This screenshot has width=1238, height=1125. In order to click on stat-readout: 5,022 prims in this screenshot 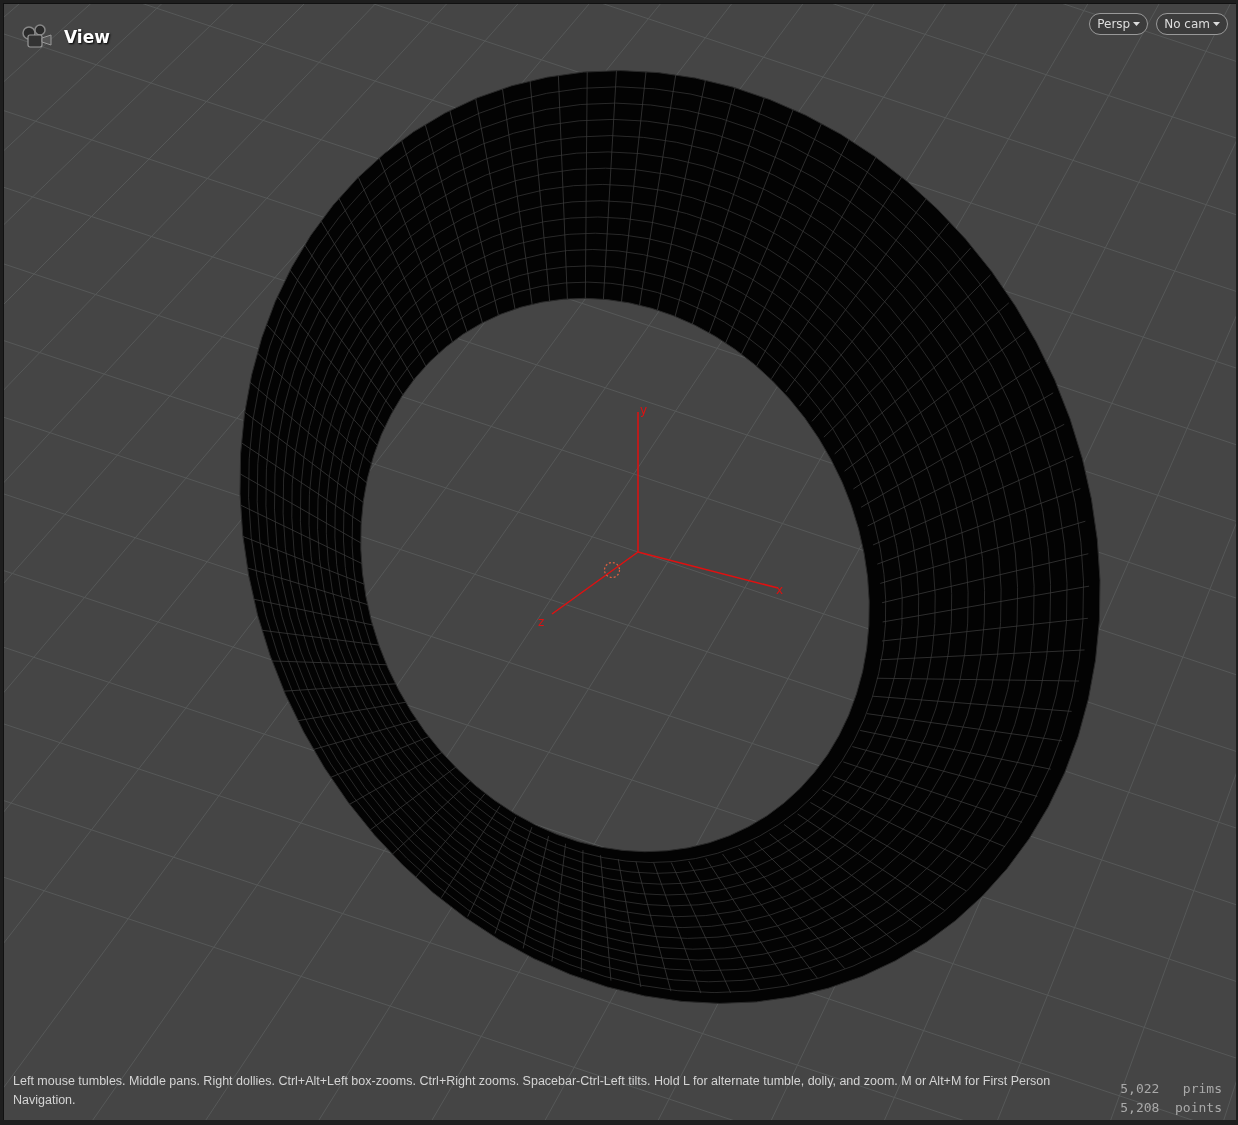, I will do `click(1171, 1089)`.